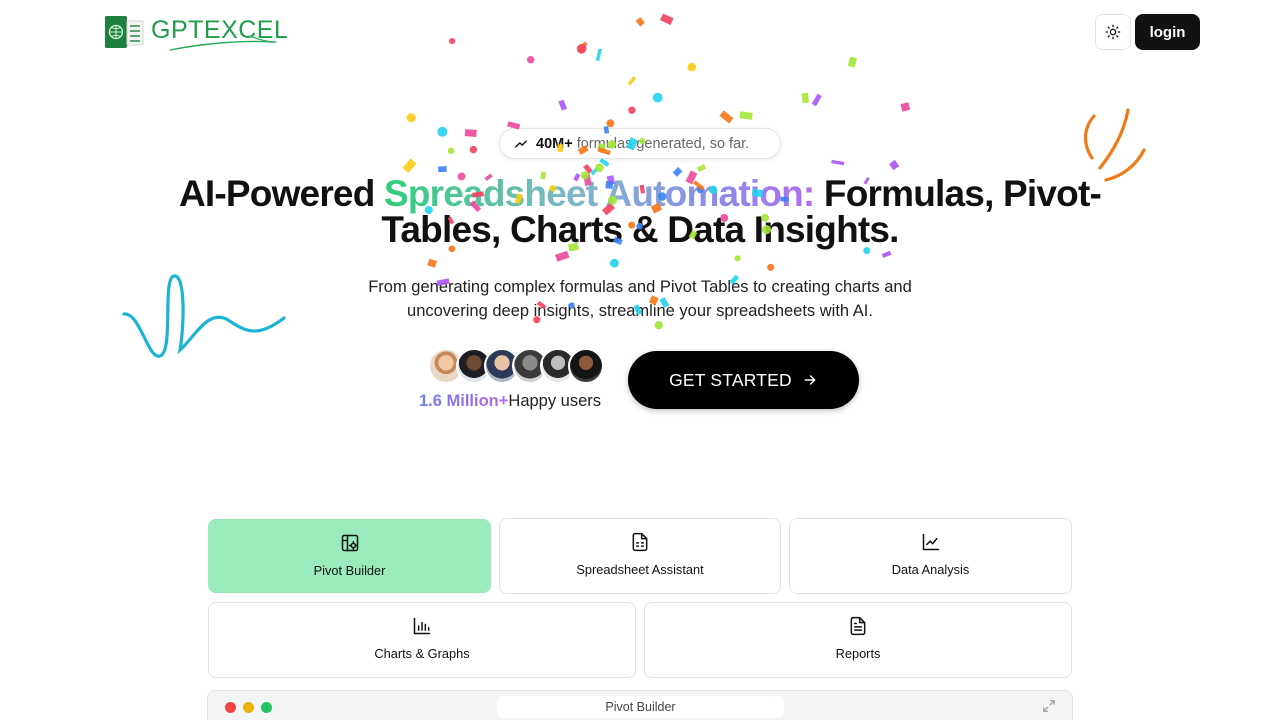 This screenshot has width=1280, height=720. I want to click on tab-reports: Reports, so click(858, 640).